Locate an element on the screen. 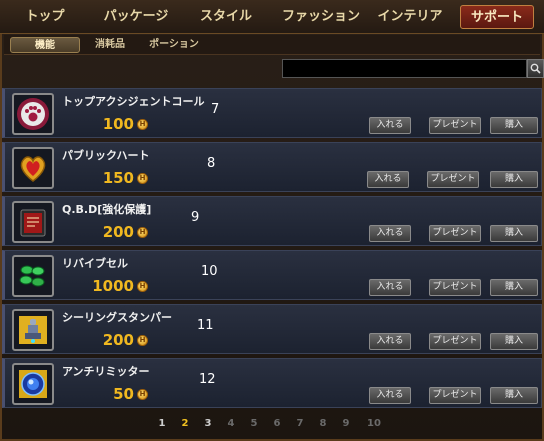 The width and height of the screenshot is (544, 441). gold-heart-icon is located at coordinates (33, 169).